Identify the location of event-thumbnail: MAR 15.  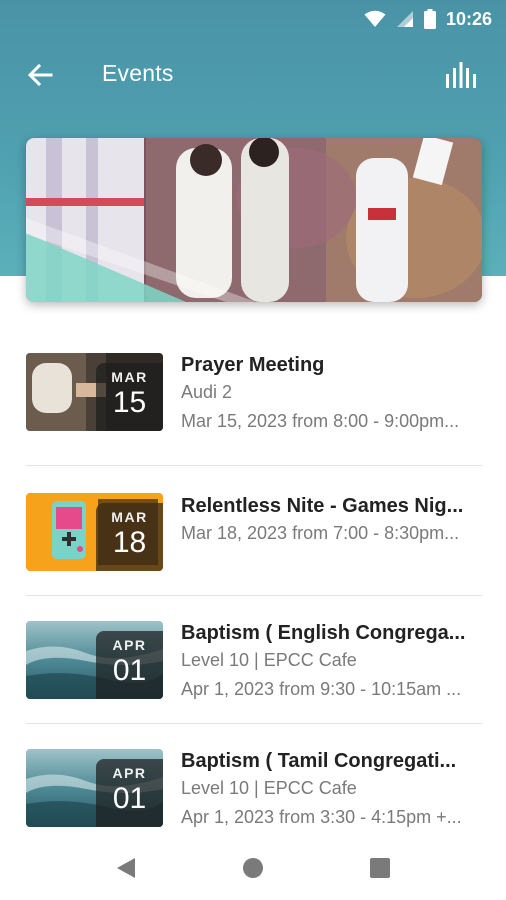
(94, 392).